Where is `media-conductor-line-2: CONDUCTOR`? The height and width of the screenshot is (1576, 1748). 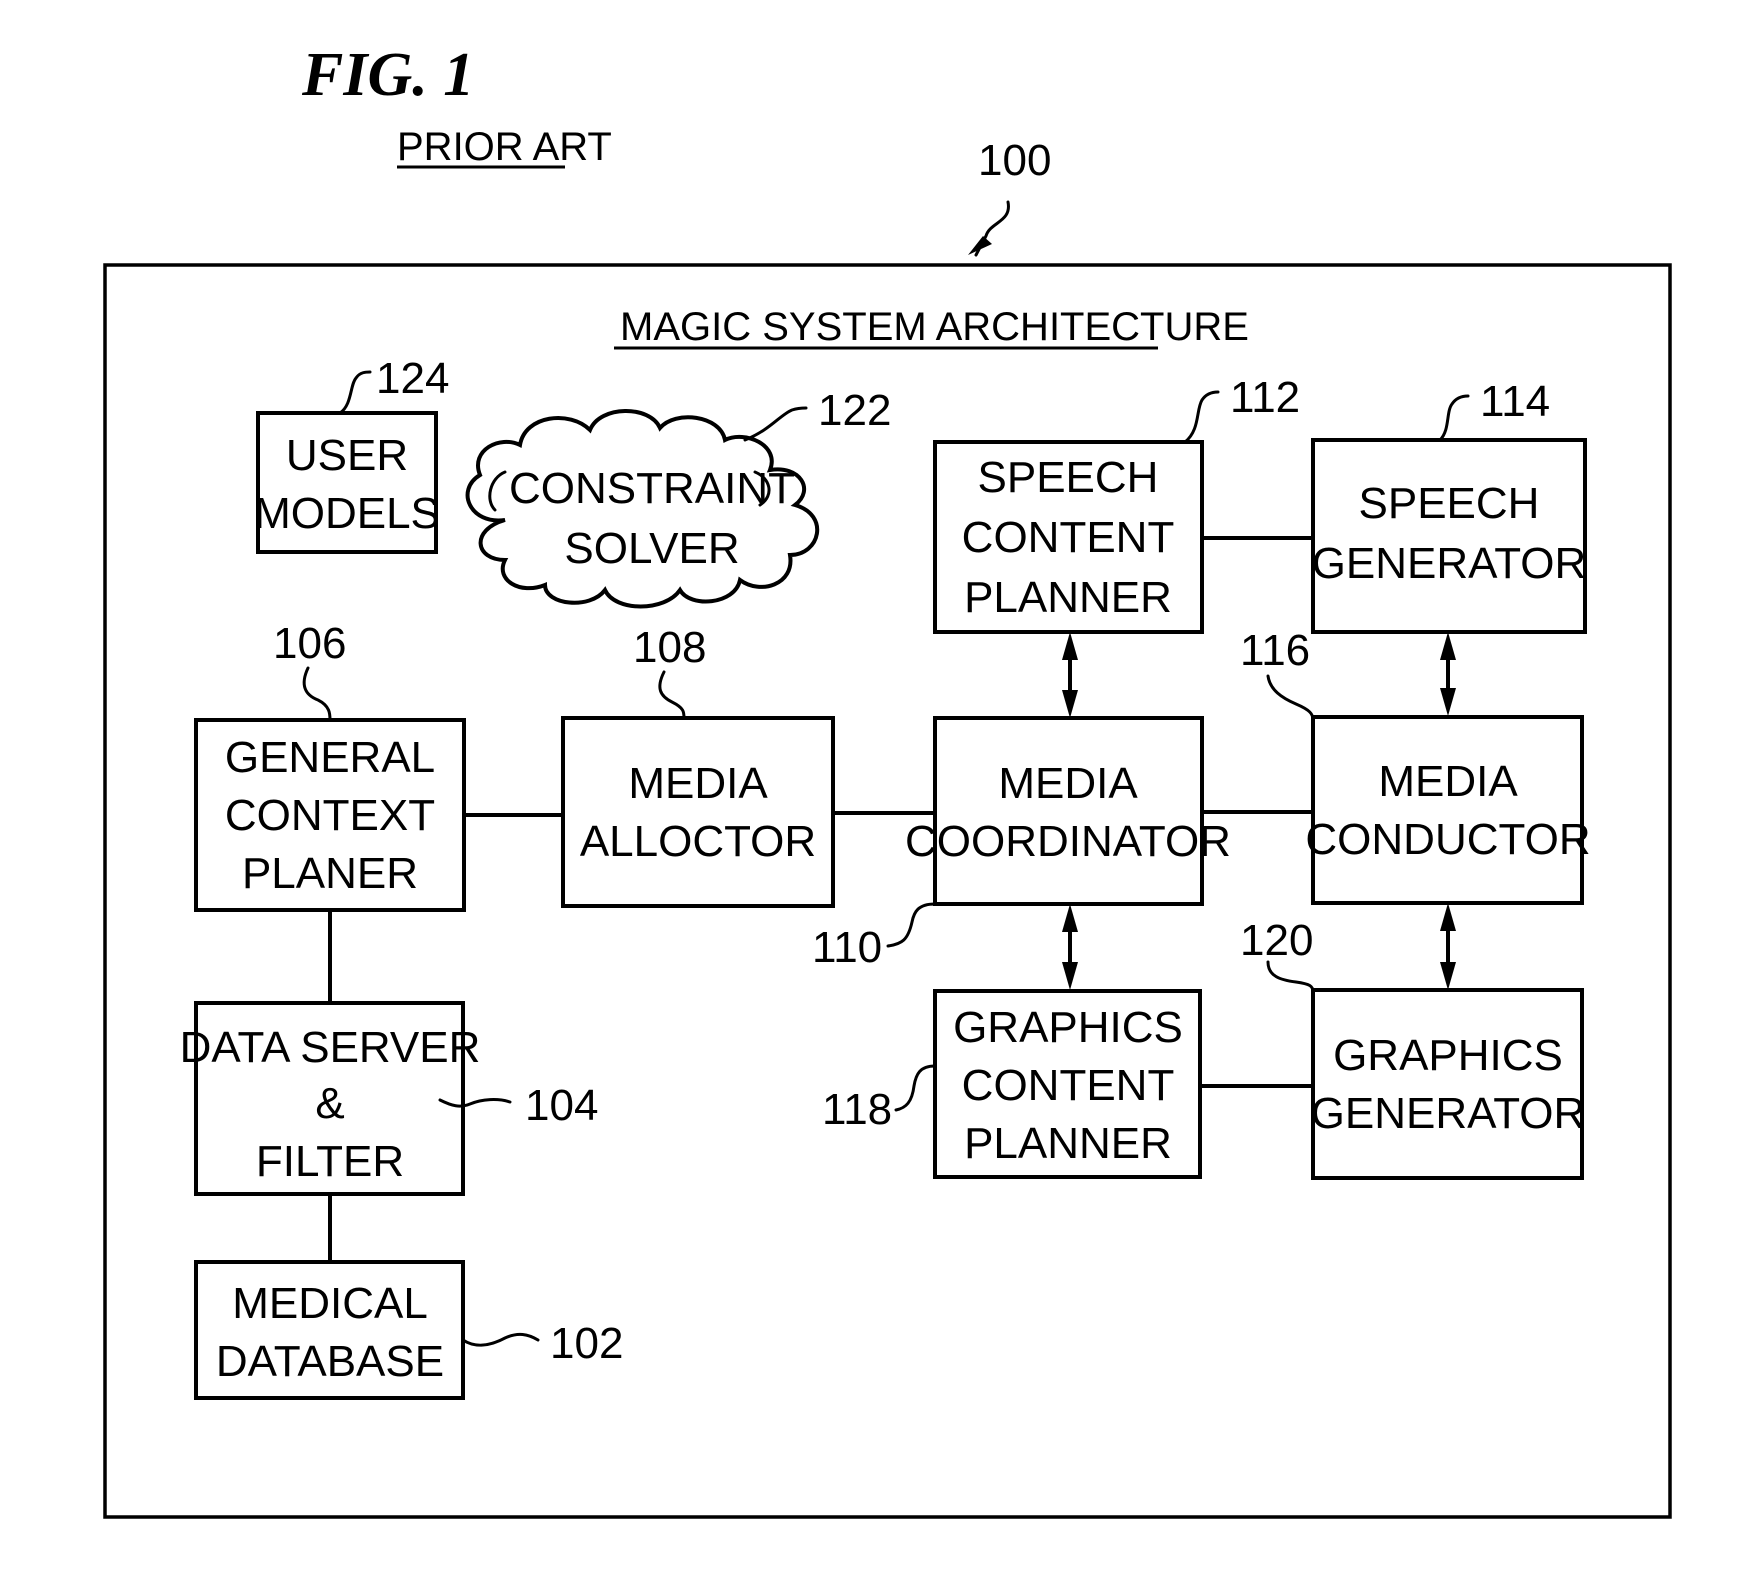
media-conductor-line-2: CONDUCTOR is located at coordinates (1447, 839).